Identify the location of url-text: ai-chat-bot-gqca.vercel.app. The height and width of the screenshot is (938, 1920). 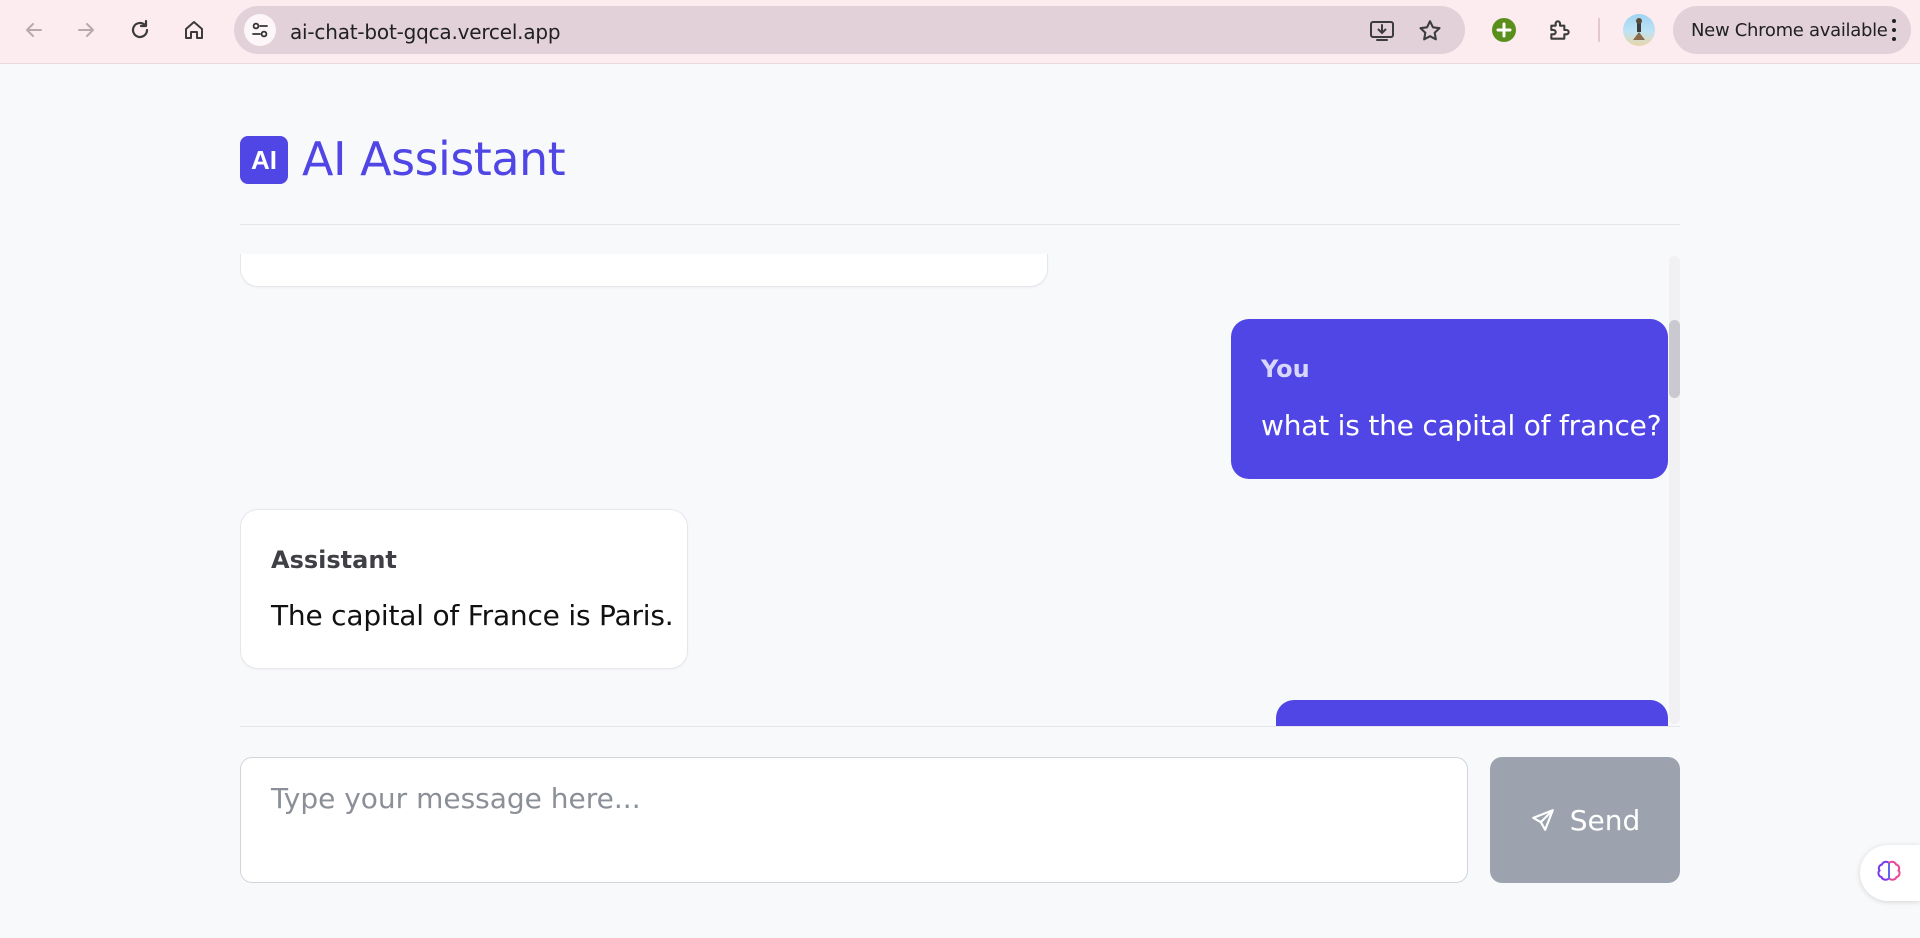
(425, 32).